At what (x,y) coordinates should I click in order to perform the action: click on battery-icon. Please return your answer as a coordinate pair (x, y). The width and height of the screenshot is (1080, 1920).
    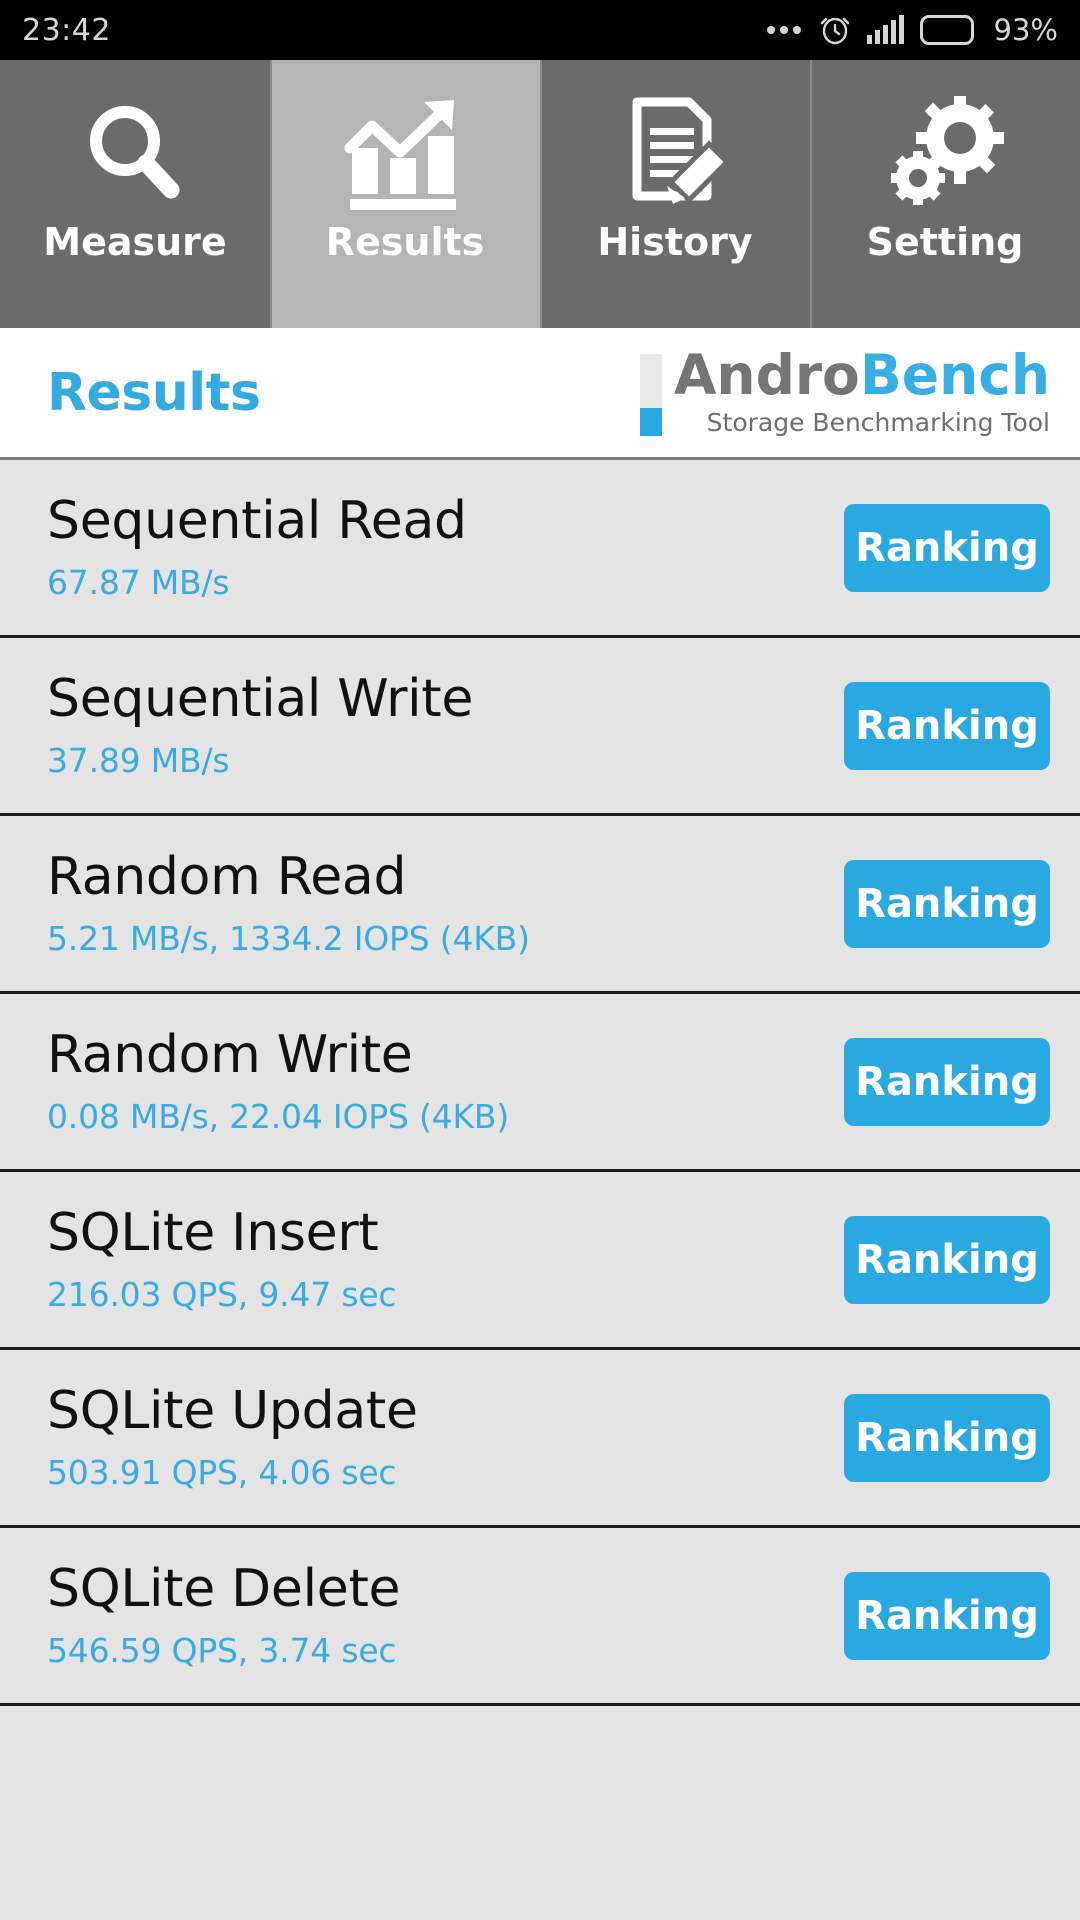
    Looking at the image, I should click on (946, 30).